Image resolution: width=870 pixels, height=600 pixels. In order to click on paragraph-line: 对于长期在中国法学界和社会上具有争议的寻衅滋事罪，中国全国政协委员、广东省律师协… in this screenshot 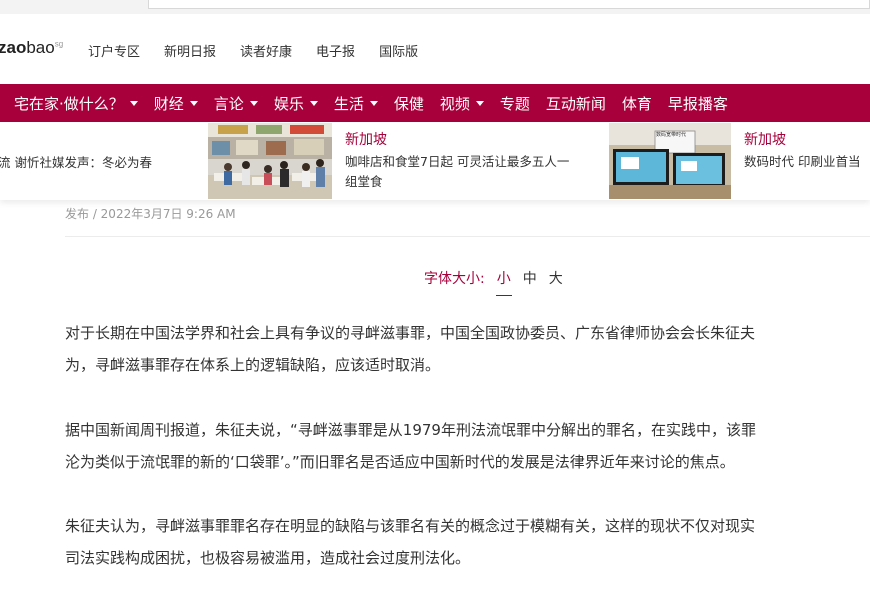, I will do `click(410, 333)`.